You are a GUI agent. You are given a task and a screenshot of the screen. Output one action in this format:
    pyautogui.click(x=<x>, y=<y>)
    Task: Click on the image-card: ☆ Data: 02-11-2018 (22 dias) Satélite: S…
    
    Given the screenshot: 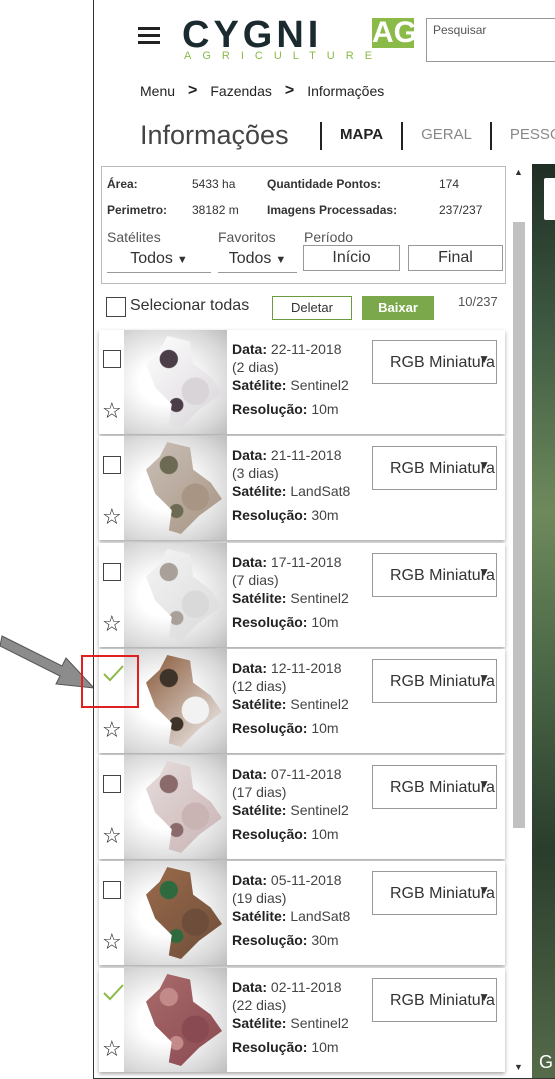 What is the action you would take?
    pyautogui.click(x=302, y=1020)
    